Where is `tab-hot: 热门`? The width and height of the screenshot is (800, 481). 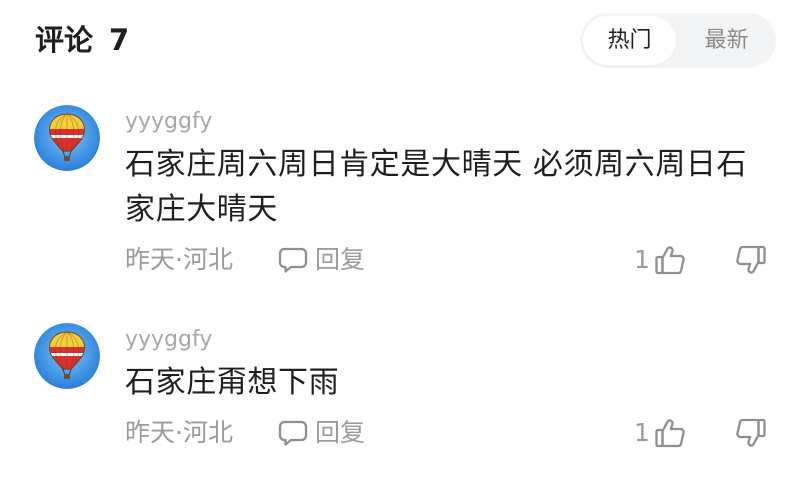
tab-hot: 热门 is located at coordinates (629, 40).